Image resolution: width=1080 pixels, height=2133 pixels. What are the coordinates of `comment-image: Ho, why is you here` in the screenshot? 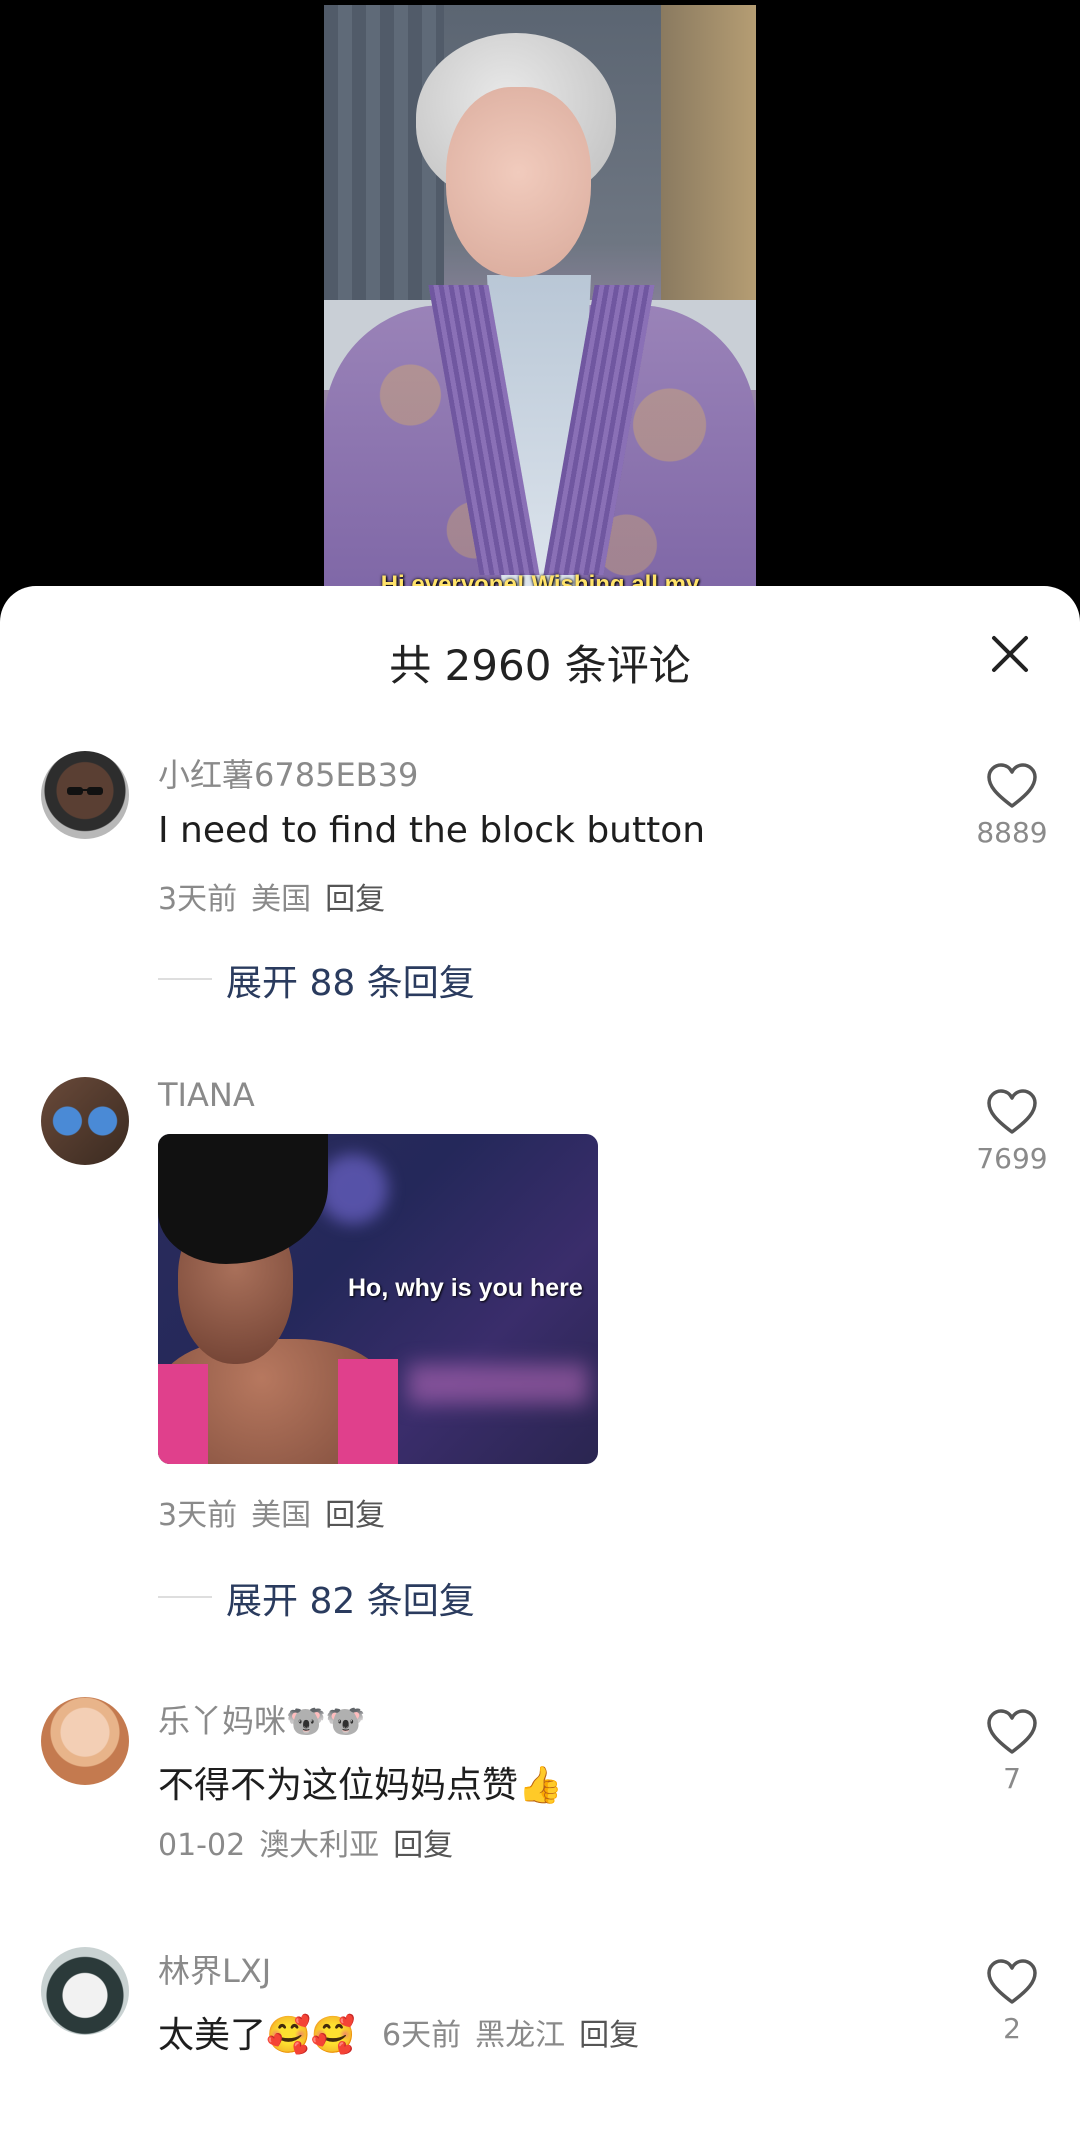 It's located at (378, 1299).